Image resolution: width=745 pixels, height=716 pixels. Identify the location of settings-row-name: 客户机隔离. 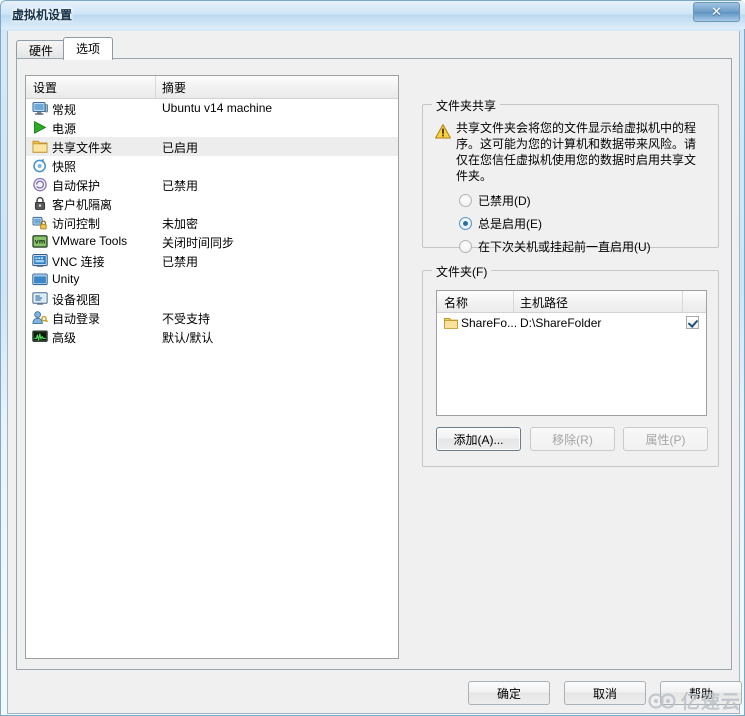
(82, 205).